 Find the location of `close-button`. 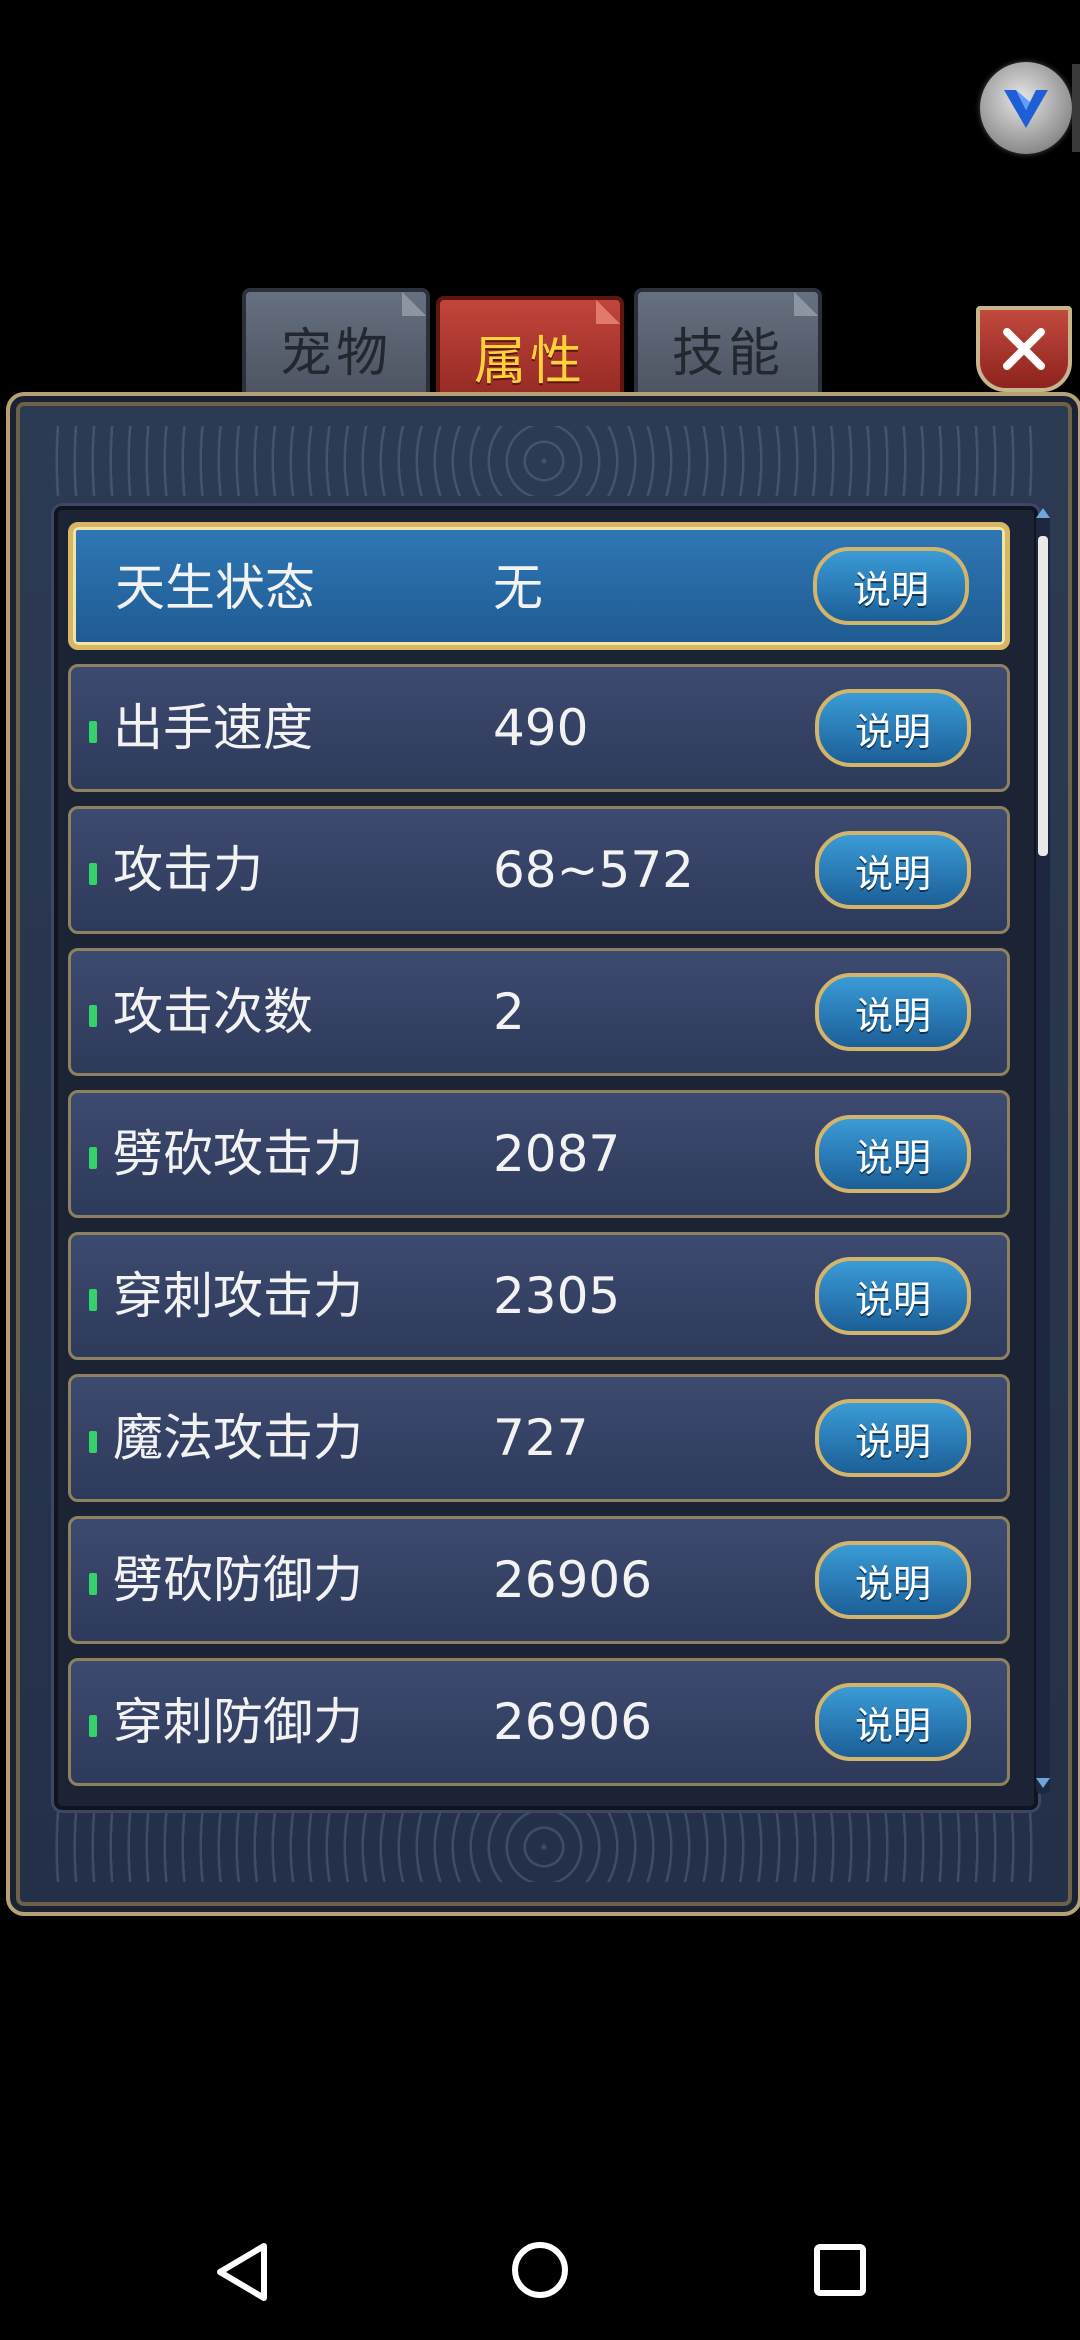

close-button is located at coordinates (1024, 349).